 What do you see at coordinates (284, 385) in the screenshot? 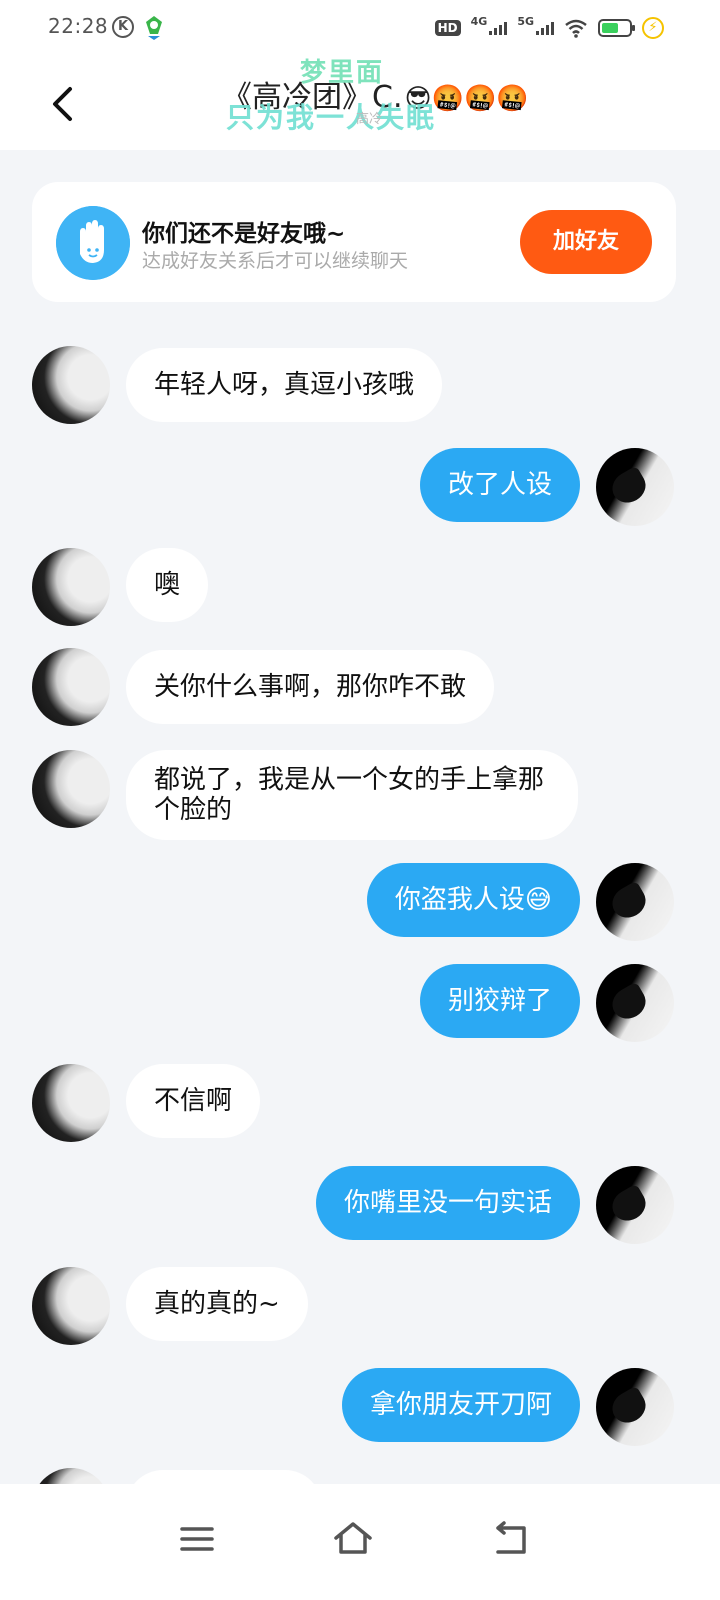
I see `message-bubble-incoming: 年轻人呀，真逗小孩哦` at bounding box center [284, 385].